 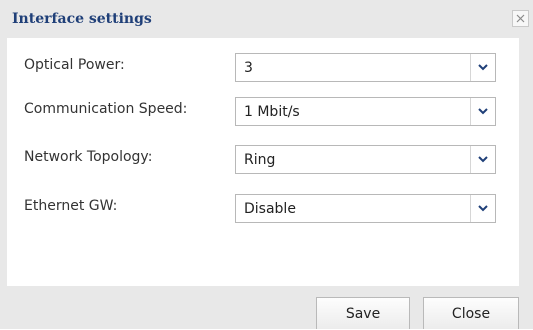 I want to click on optical-power-label: Optical Power:, so click(x=74, y=65).